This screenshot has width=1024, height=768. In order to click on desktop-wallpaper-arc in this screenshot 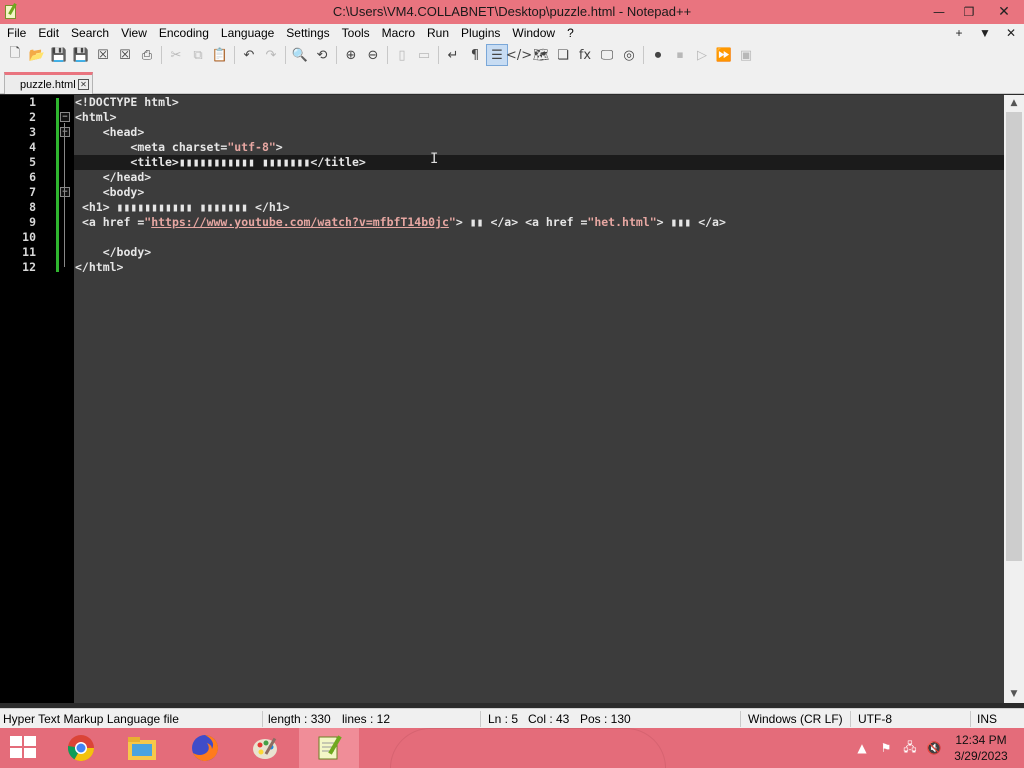, I will do `click(528, 748)`.